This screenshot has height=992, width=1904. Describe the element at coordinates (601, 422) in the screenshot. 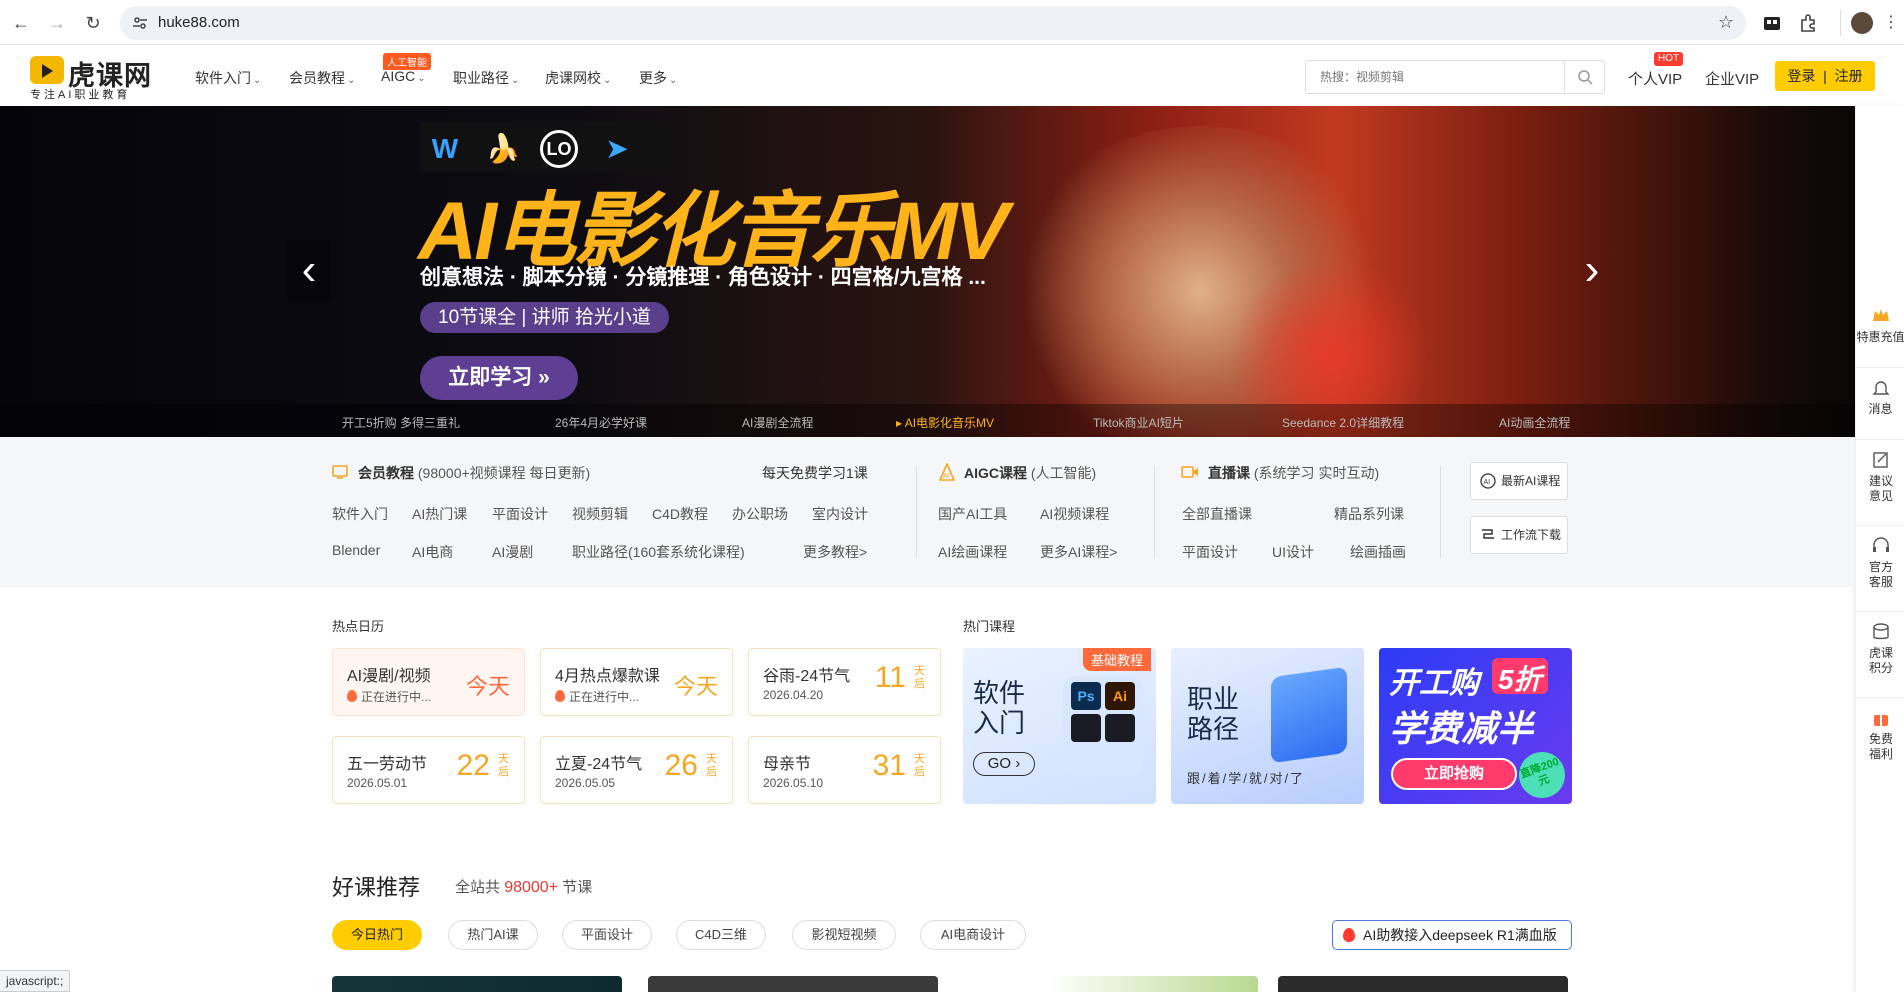

I see `banner-tab: 26年4月必学好课` at that location.